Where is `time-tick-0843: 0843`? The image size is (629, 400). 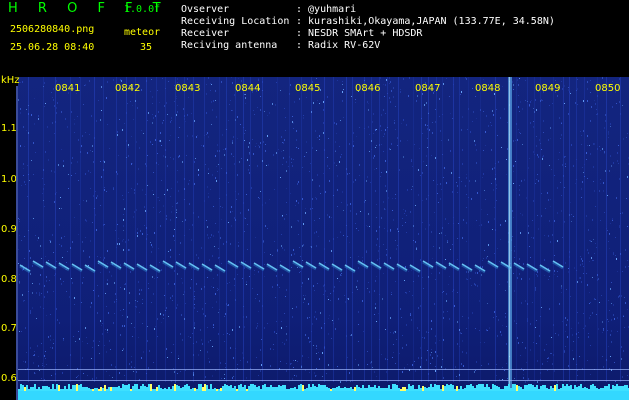 time-tick-0843: 0843 is located at coordinates (188, 88).